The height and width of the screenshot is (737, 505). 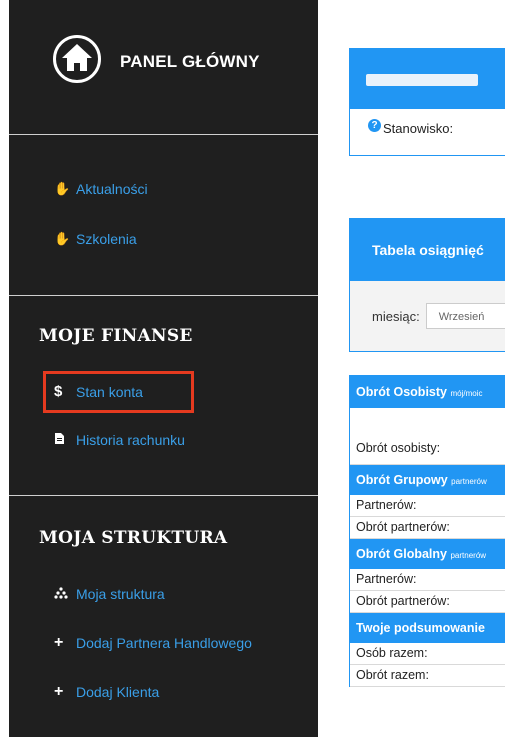 What do you see at coordinates (465, 316) in the screenshot?
I see `month-select: Wrzesień` at bounding box center [465, 316].